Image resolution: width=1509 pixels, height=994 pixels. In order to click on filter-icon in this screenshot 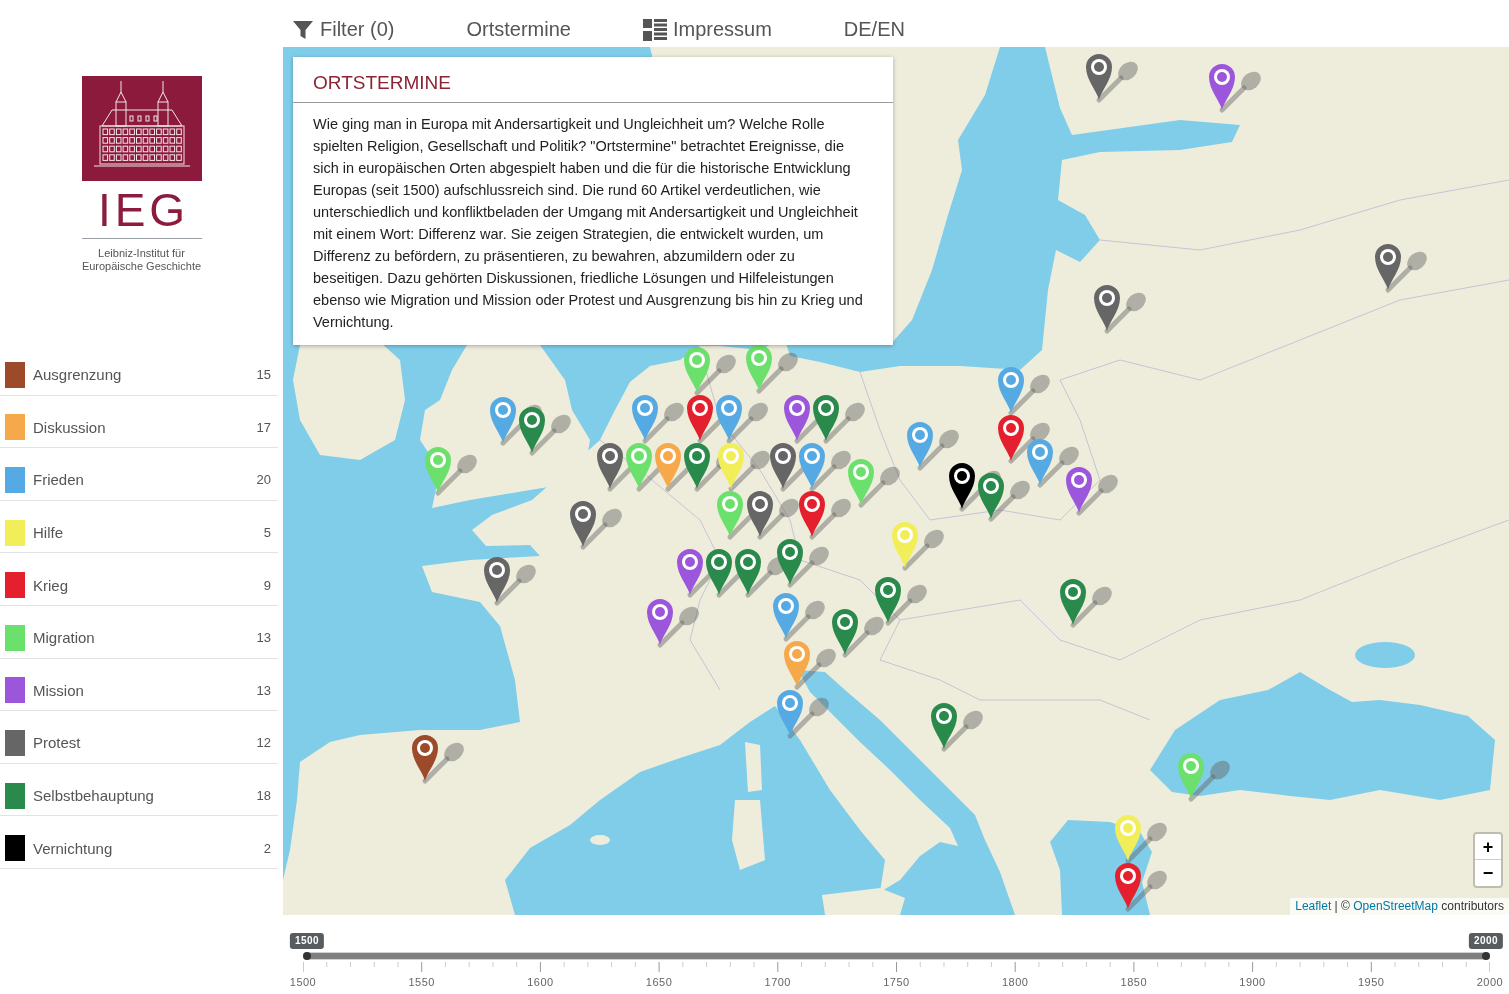, I will do `click(303, 29)`.